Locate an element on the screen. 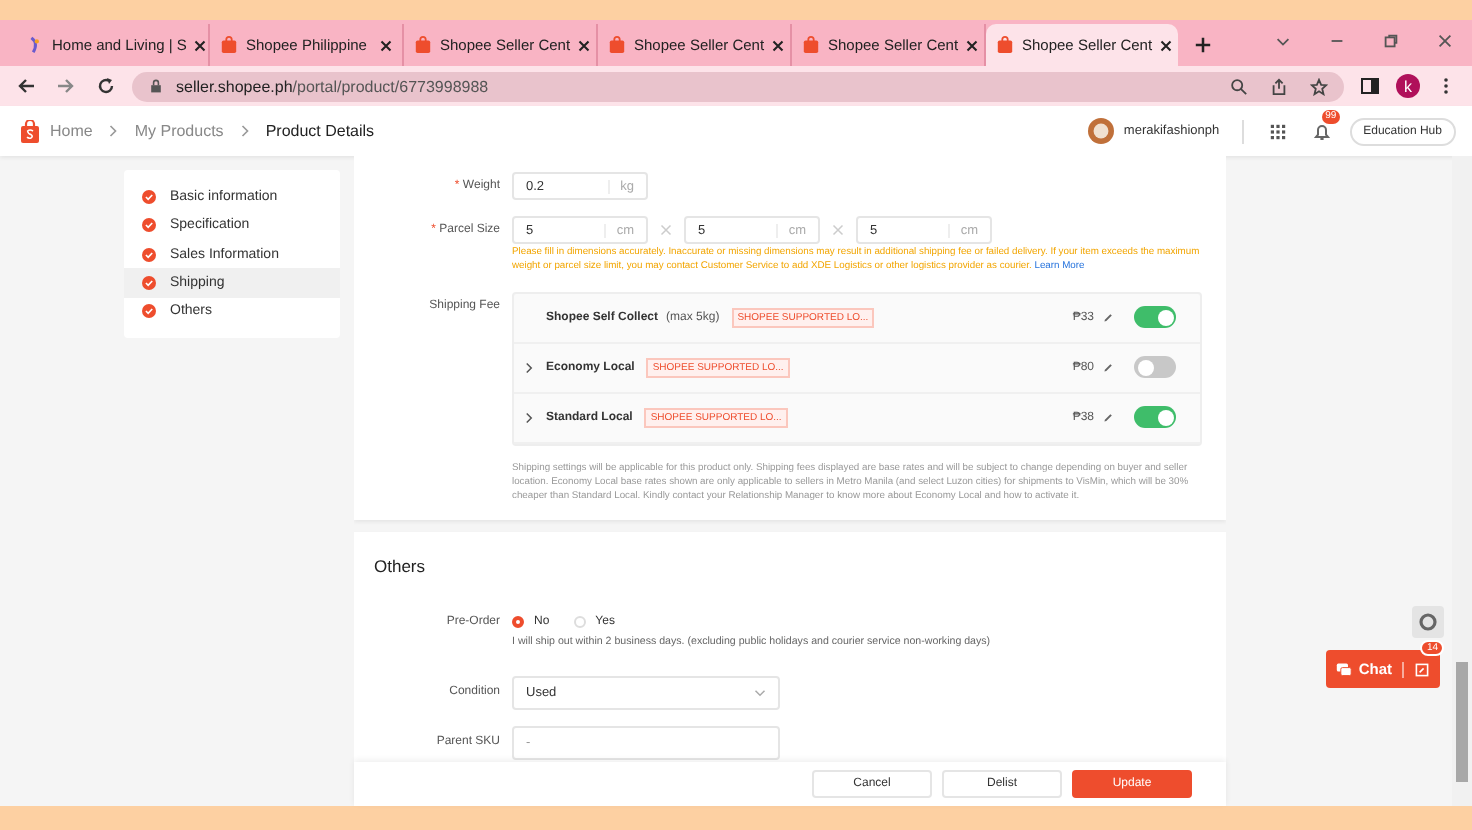  zoom-icon is located at coordinates (1239, 86).